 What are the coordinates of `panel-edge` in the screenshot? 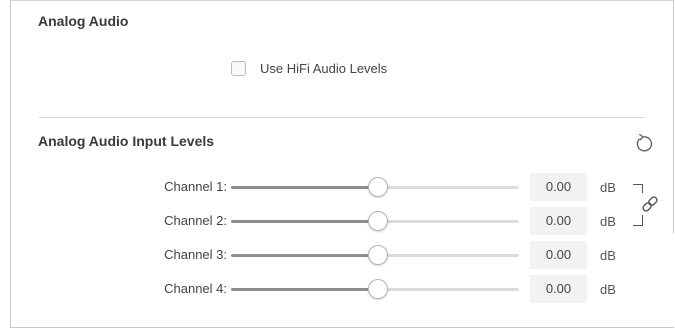 It's located at (673, 117).